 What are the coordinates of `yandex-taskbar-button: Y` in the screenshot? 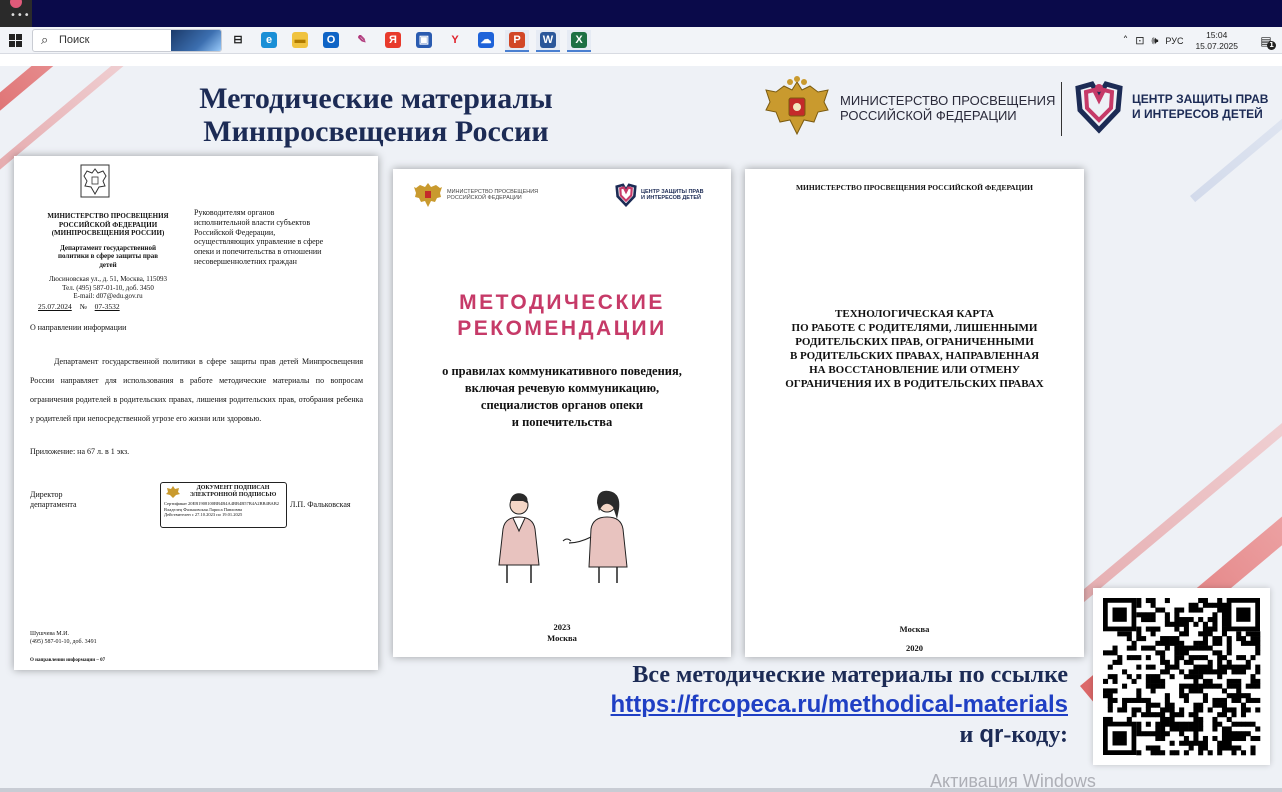 It's located at (455, 41).